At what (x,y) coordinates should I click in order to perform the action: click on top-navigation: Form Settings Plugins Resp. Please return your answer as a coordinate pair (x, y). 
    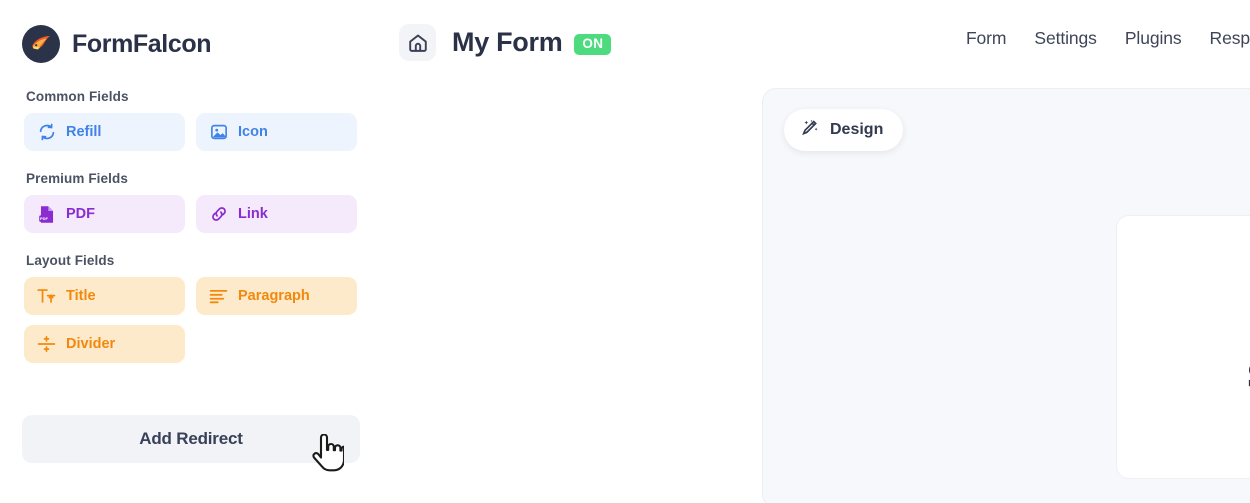
    Looking at the image, I should click on (1108, 38).